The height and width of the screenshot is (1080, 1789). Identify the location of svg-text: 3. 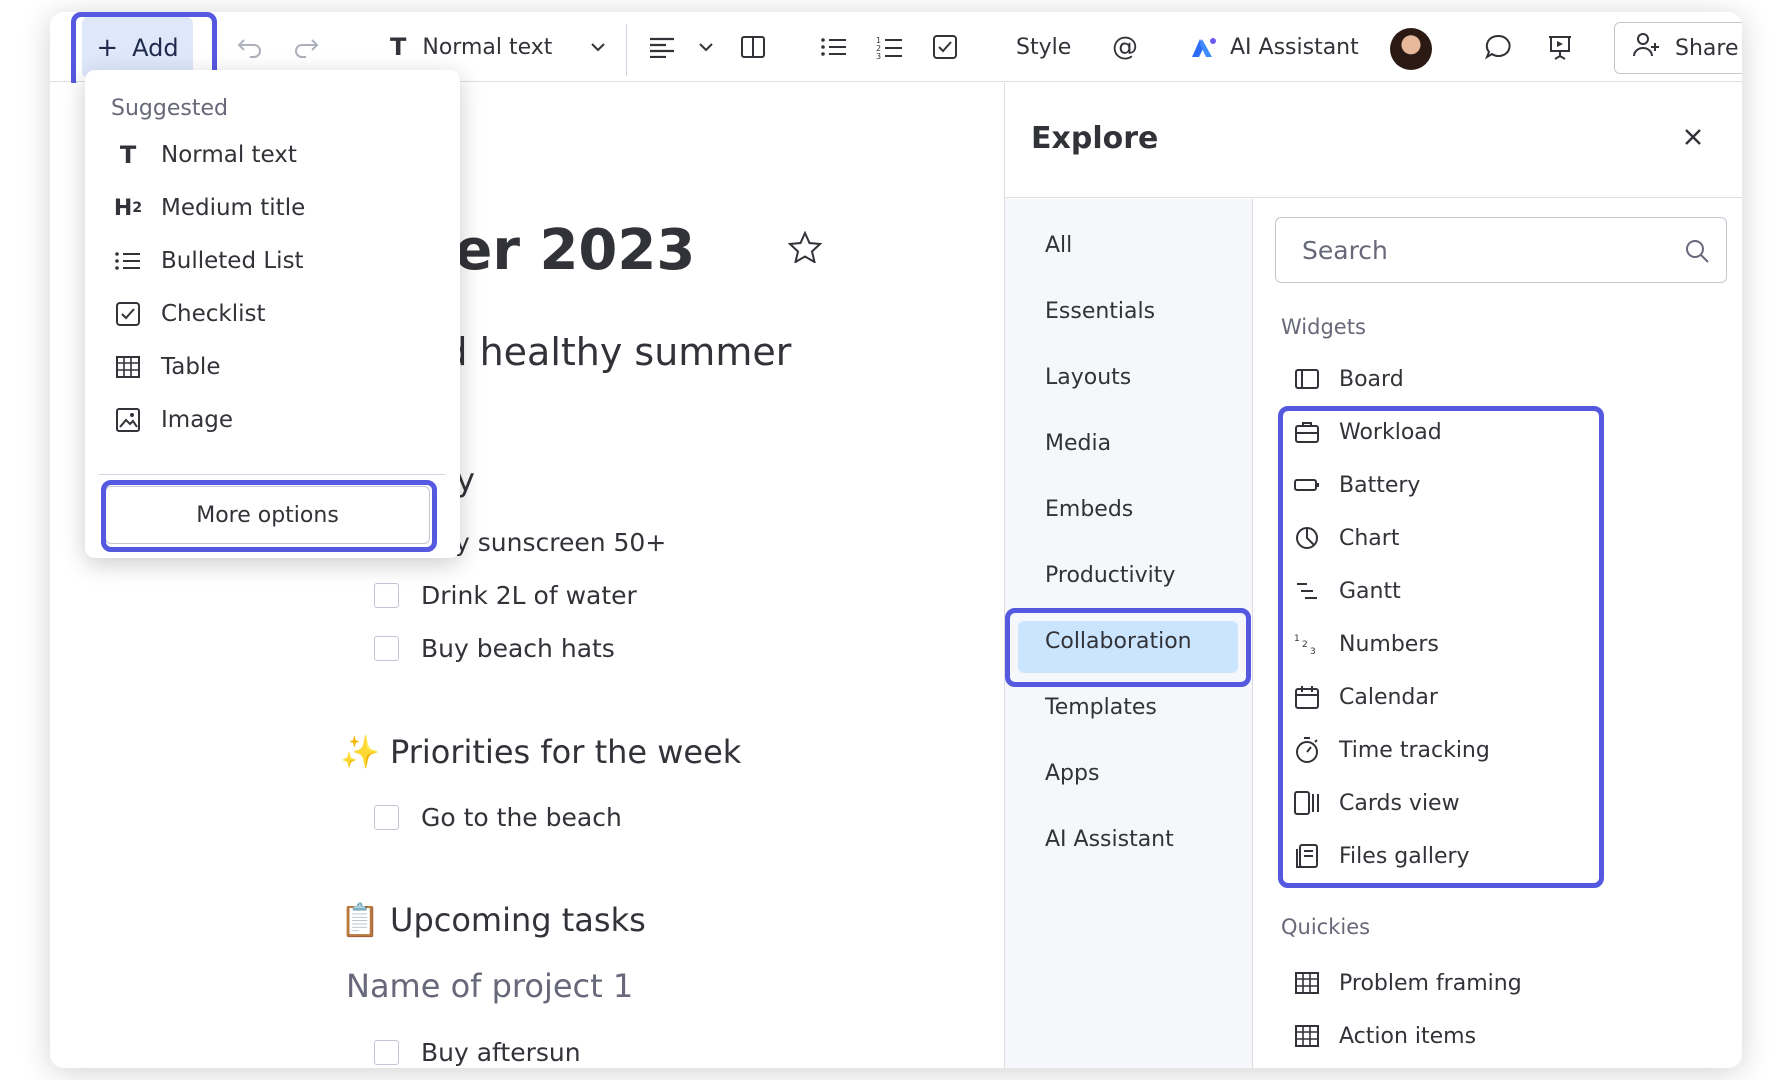
(878, 55).